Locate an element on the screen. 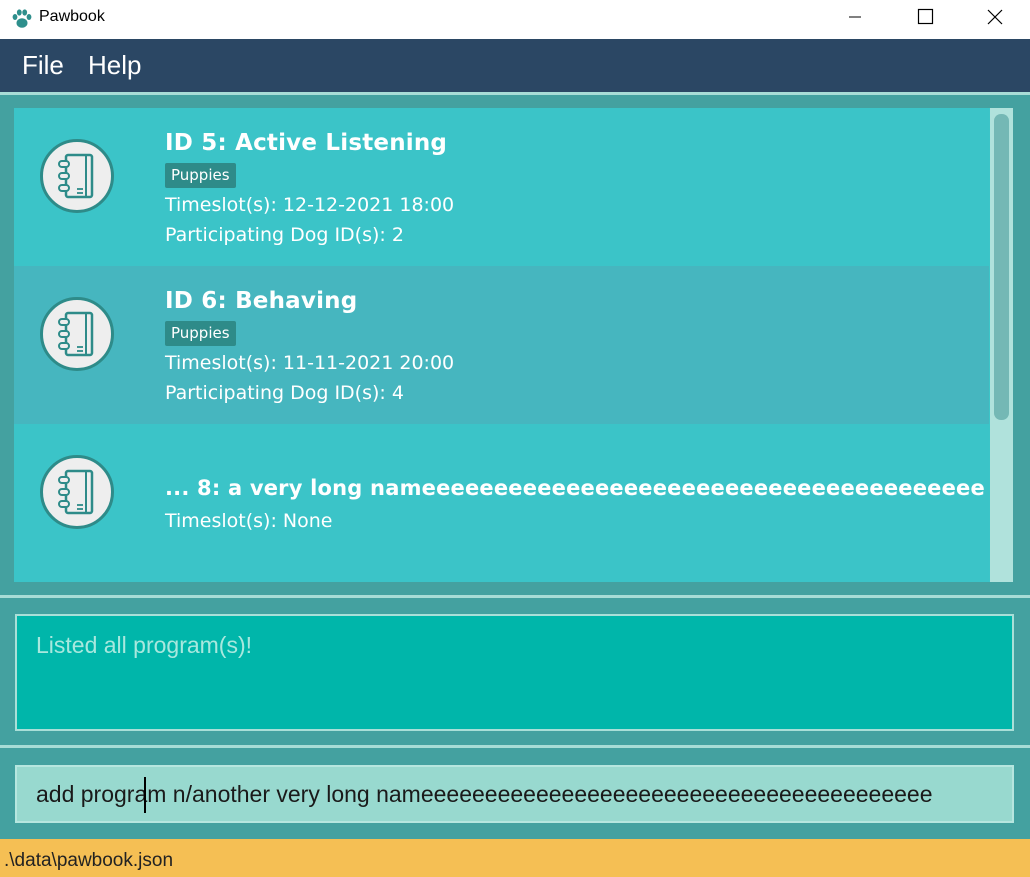 This screenshot has height=877, width=1030. close-button is located at coordinates (995, 17).